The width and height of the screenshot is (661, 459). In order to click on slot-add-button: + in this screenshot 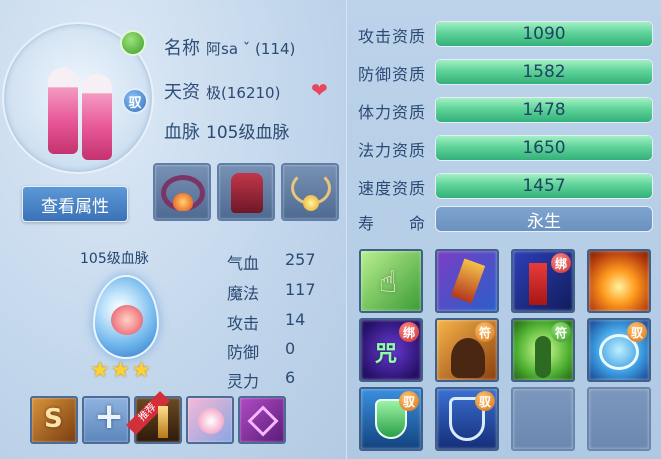, I will do `click(106, 420)`.